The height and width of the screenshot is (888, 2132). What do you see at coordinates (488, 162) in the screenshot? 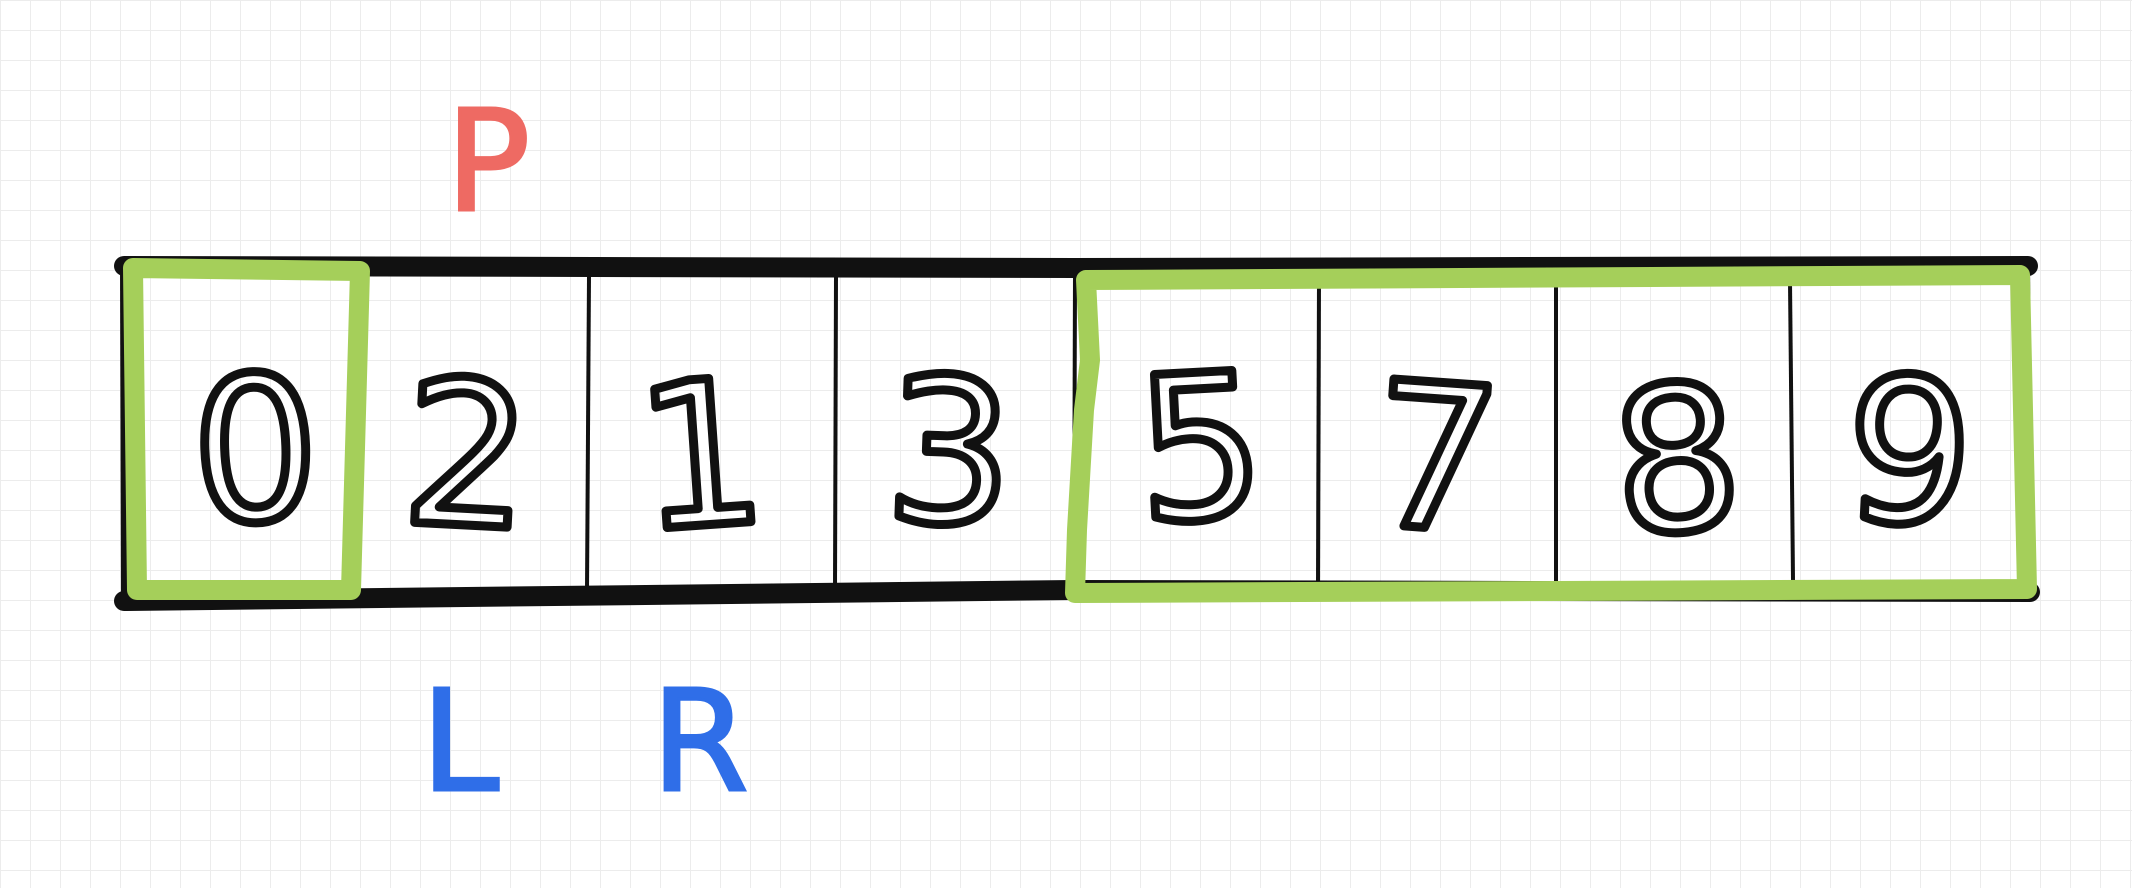
I see `pointer-p-label: P` at bounding box center [488, 162].